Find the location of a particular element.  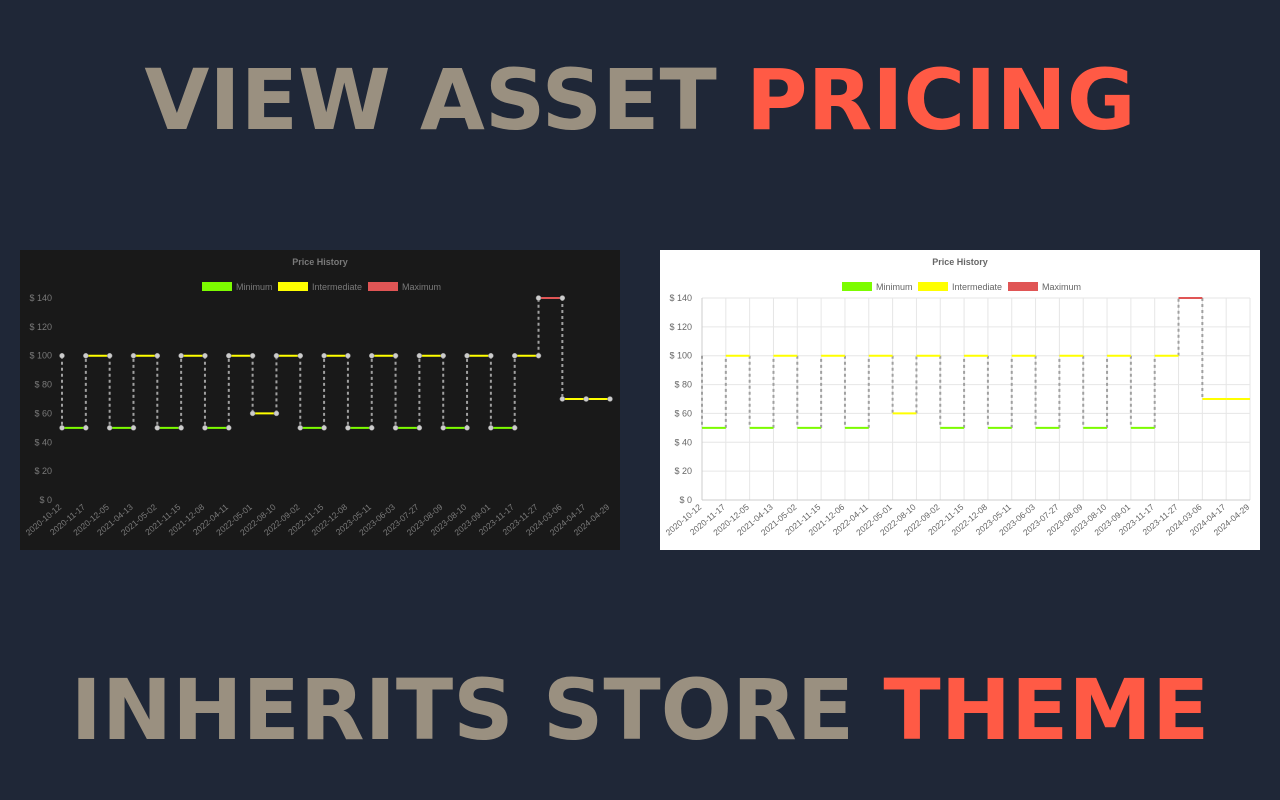

chart-light-y-tick-label: $ 120 is located at coordinates (680, 327).